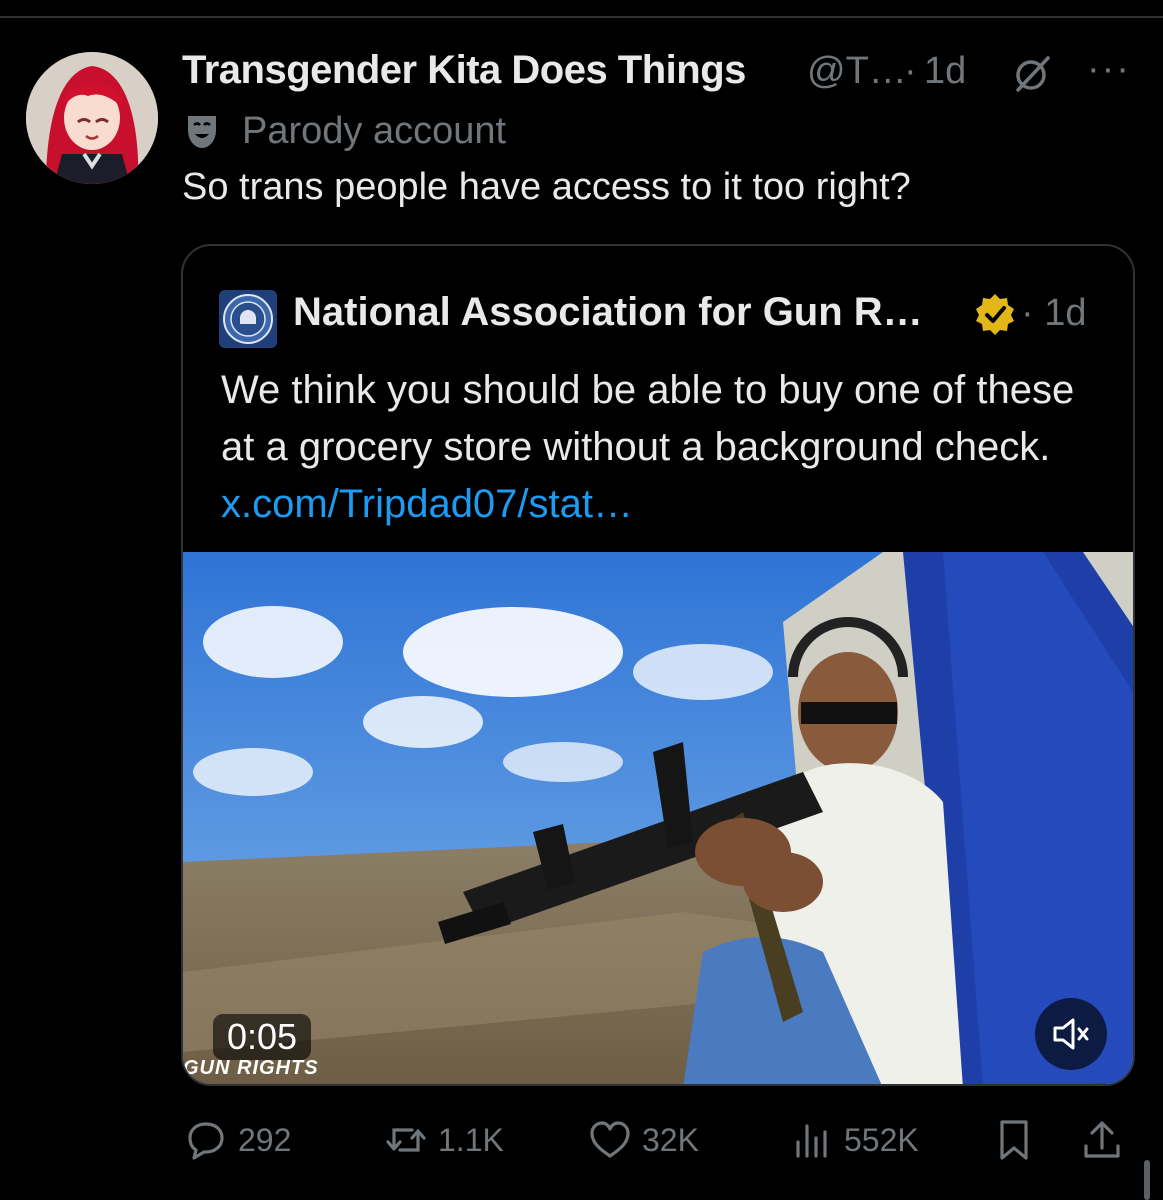 The height and width of the screenshot is (1200, 1163). I want to click on video-watermark: GUN RIGHTS, so click(251, 1068).